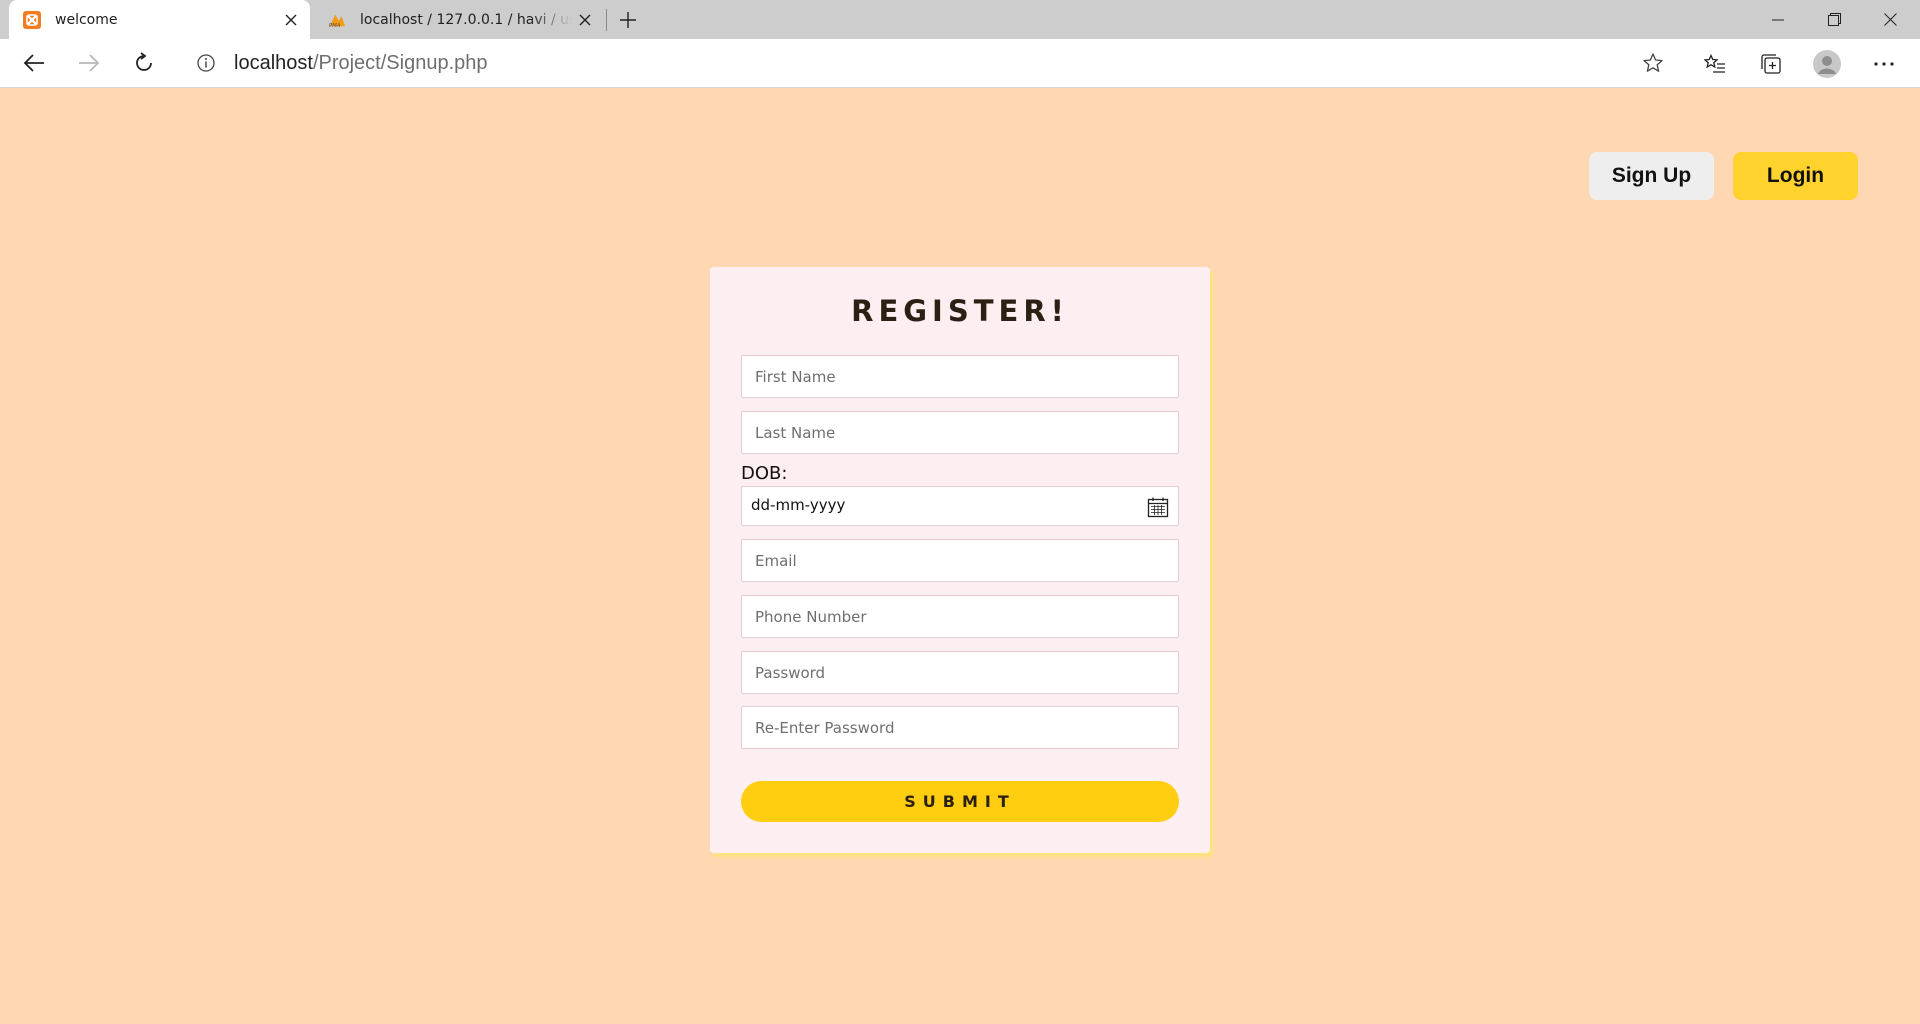  What do you see at coordinates (960, 432) in the screenshot?
I see `last-name-input` at bounding box center [960, 432].